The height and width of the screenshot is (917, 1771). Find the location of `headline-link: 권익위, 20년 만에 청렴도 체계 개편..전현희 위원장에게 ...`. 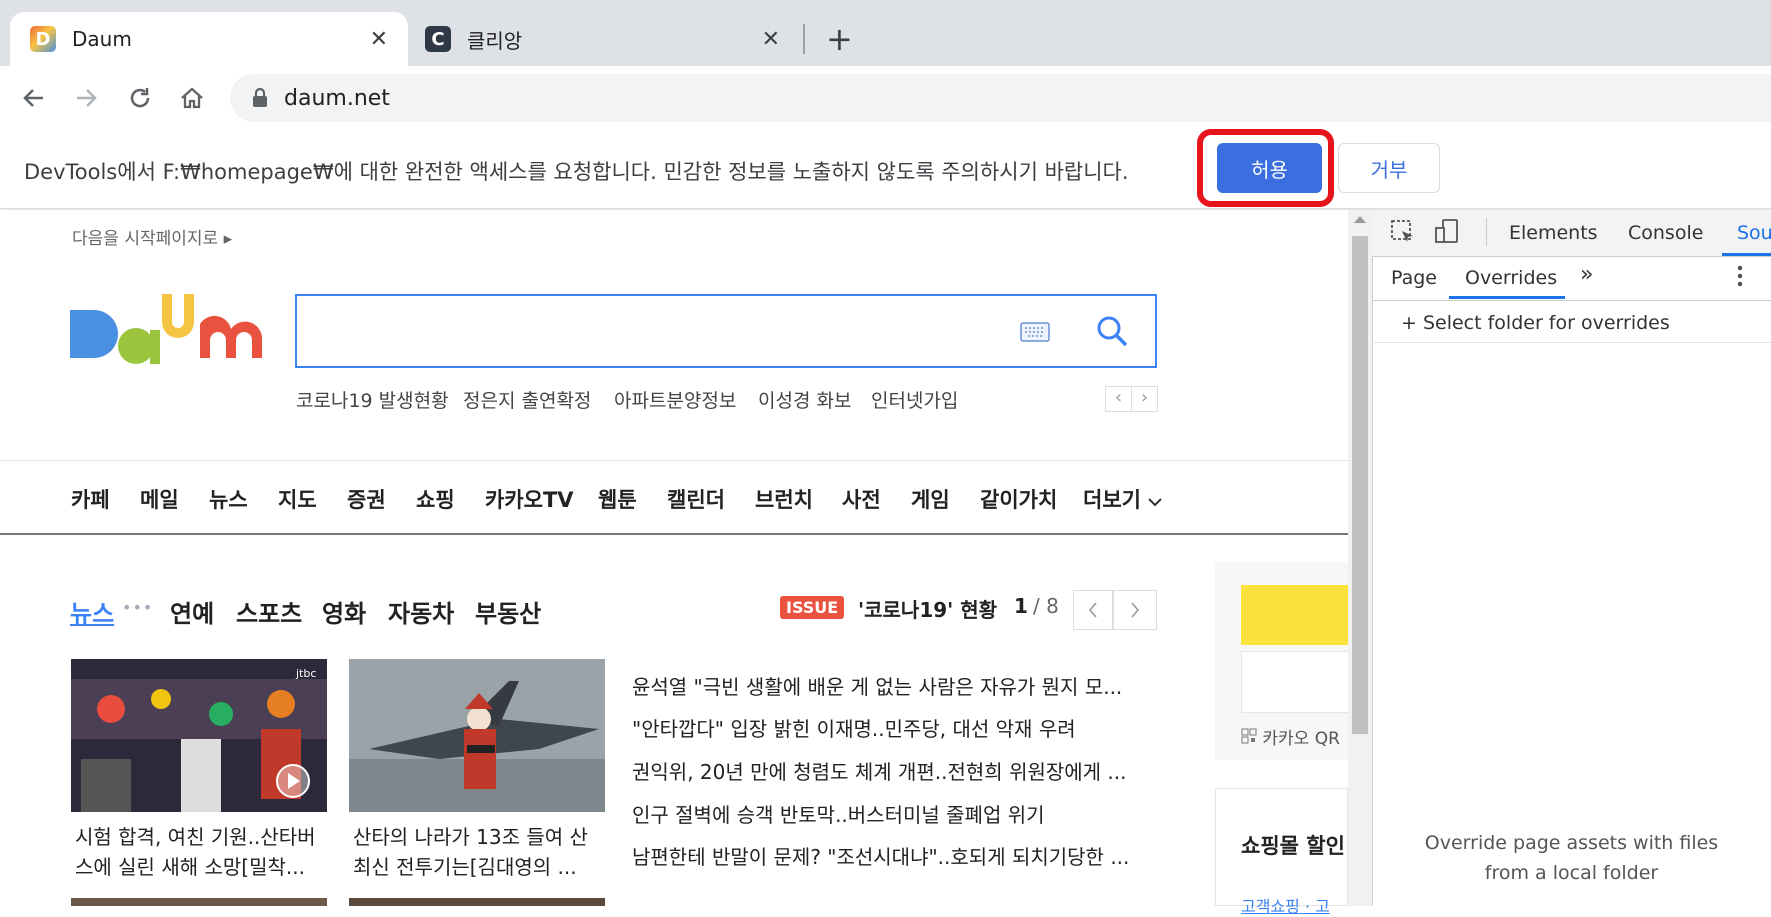

headline-link: 권익위, 20년 만에 청렴도 체계 개편..전현희 위원장에게 ... is located at coordinates (879, 770).